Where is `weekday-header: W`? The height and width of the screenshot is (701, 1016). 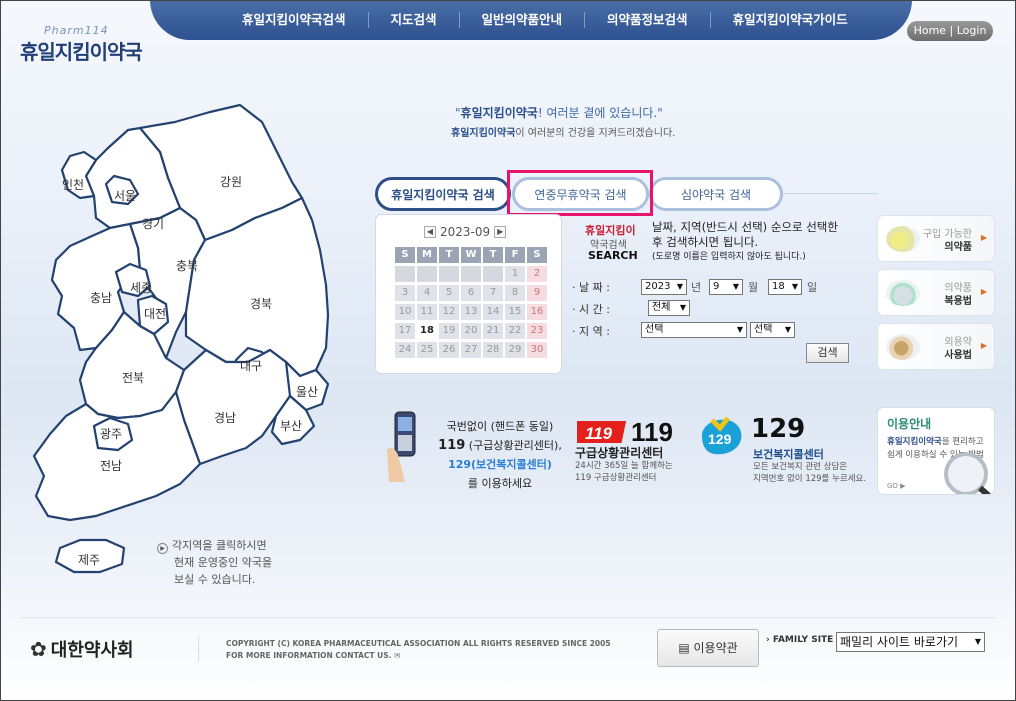
weekday-header: W is located at coordinates (471, 255).